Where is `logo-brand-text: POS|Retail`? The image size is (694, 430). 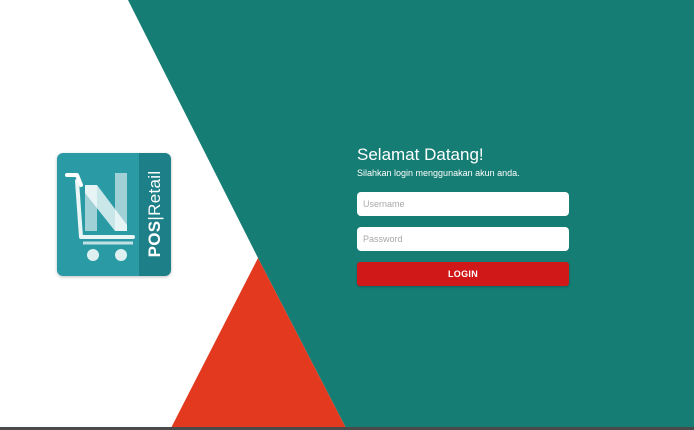
logo-brand-text: POS|Retail is located at coordinates (155, 214).